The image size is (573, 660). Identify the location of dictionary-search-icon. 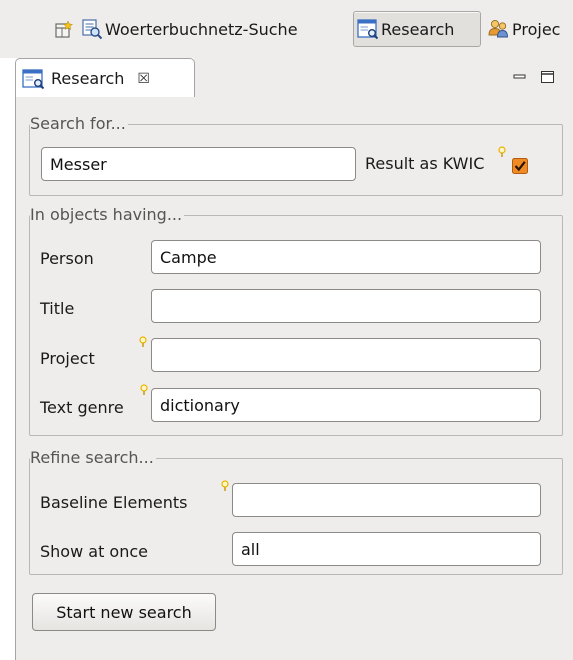
(92, 29).